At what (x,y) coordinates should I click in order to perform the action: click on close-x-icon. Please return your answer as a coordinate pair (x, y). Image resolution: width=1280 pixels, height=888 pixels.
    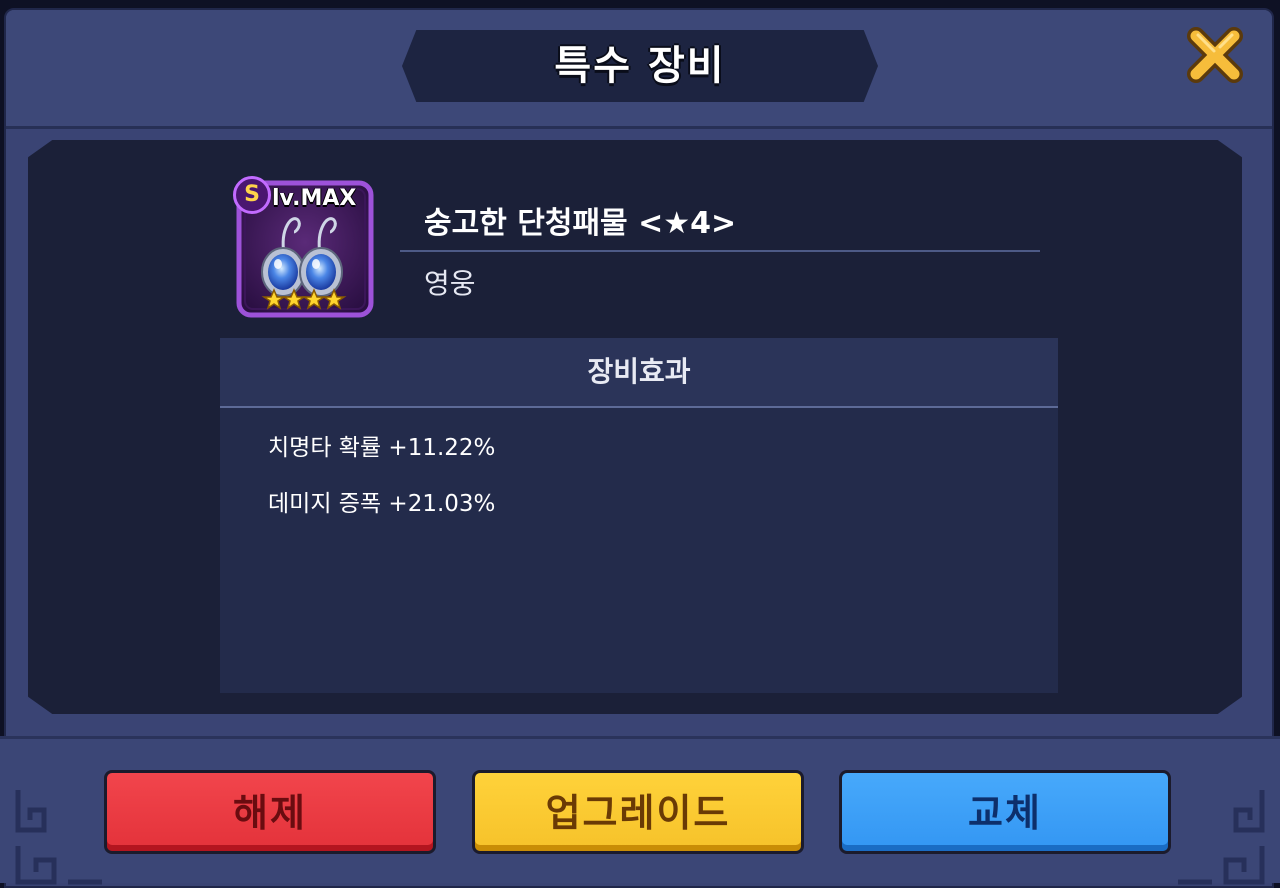
    Looking at the image, I should click on (1215, 55).